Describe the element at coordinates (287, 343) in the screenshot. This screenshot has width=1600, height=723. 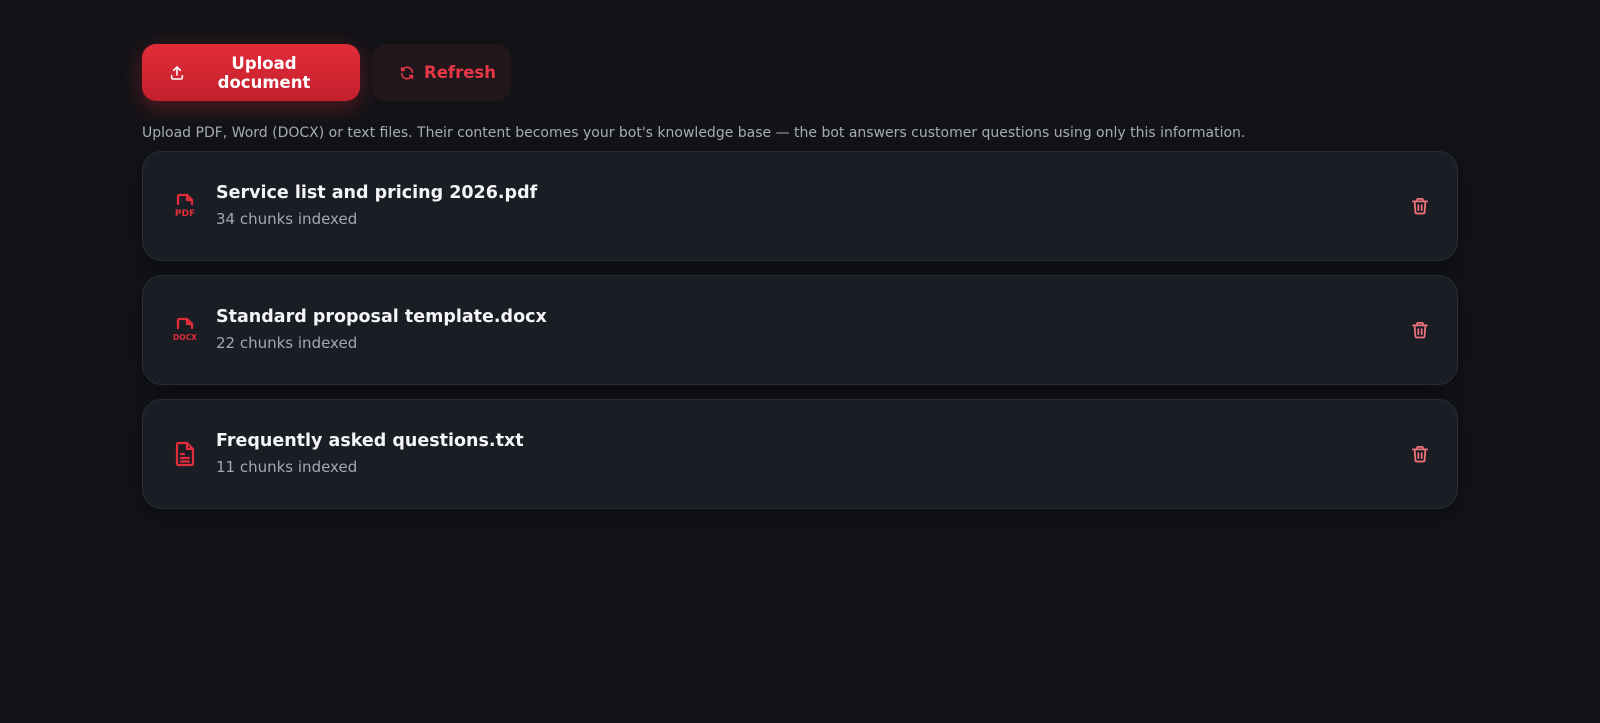
I see `document-chunk-count: 22 chunks indexed` at that location.